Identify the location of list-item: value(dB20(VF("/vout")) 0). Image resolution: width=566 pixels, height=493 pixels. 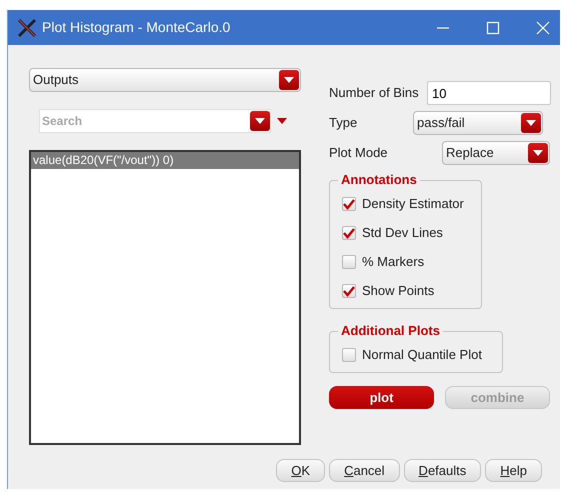
(165, 160).